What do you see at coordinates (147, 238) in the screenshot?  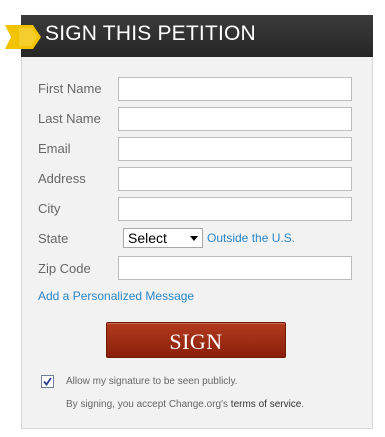 I see `state-select-value: Select` at bounding box center [147, 238].